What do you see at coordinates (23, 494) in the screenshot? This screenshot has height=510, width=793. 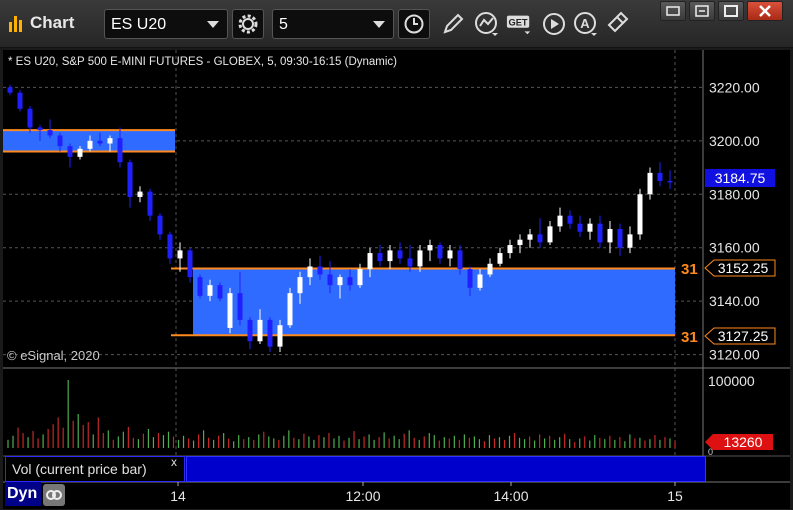 I see `dynamic-button: Dyn` at bounding box center [23, 494].